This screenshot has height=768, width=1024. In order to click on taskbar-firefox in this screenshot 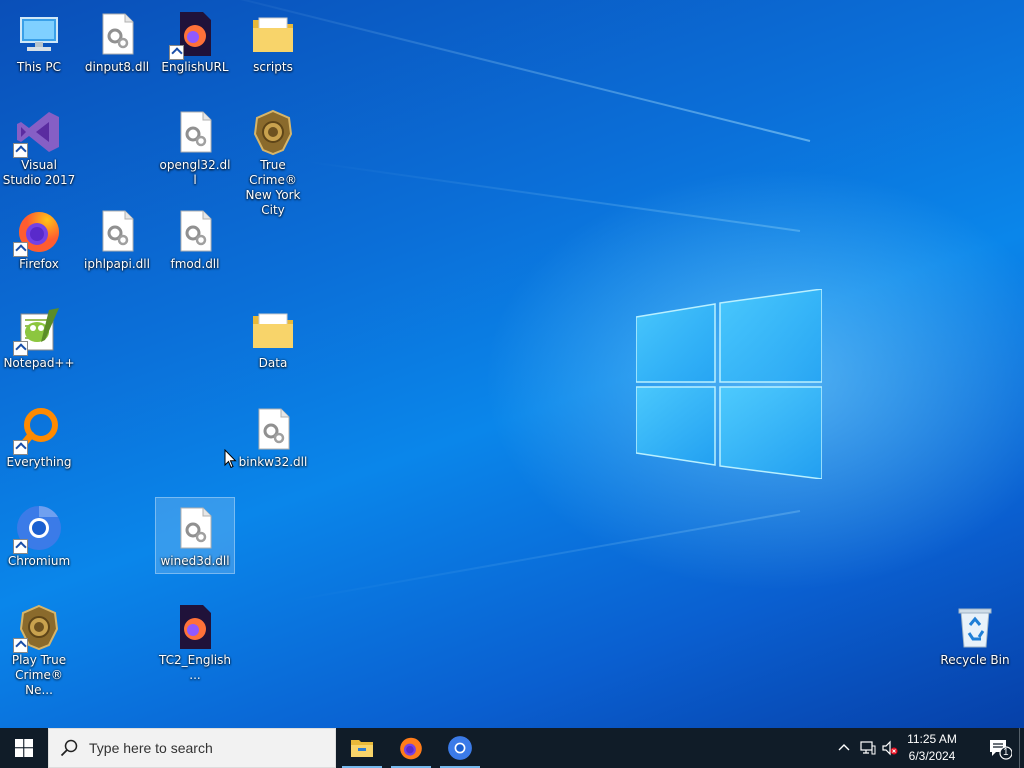, I will do `click(411, 748)`.